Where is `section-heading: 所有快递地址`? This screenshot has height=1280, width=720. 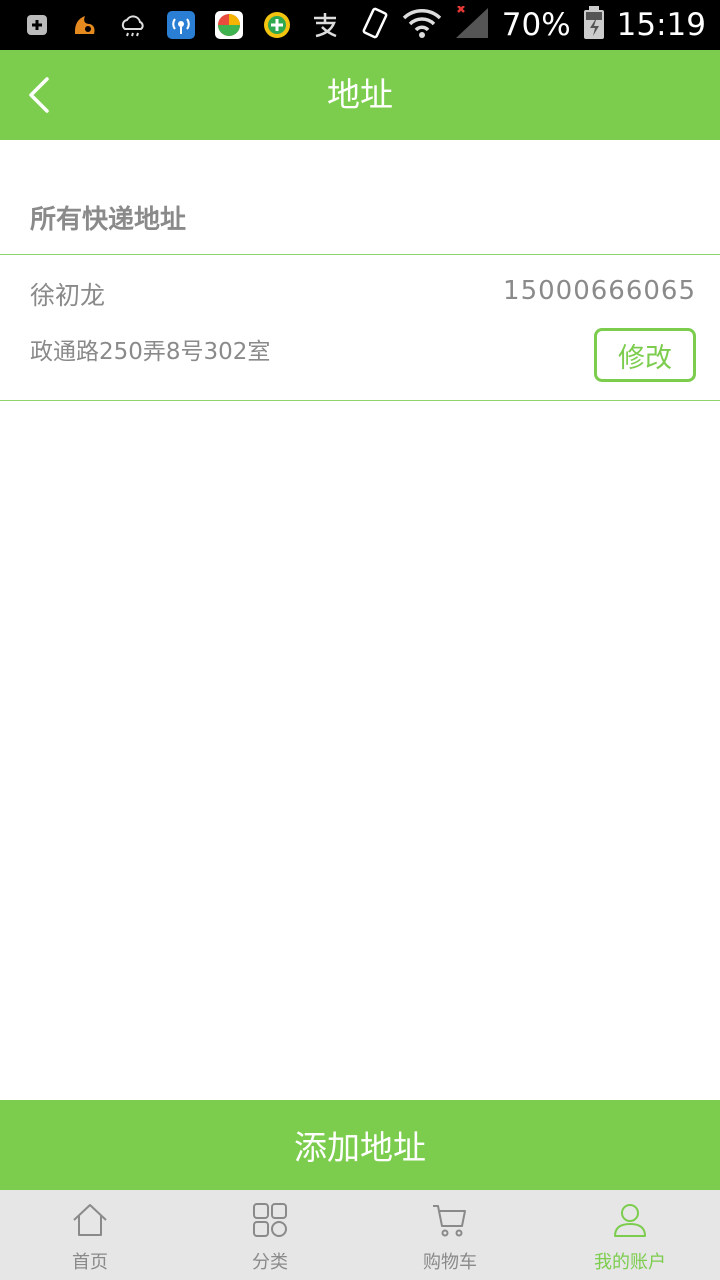 section-heading: 所有快递地址 is located at coordinates (108, 220).